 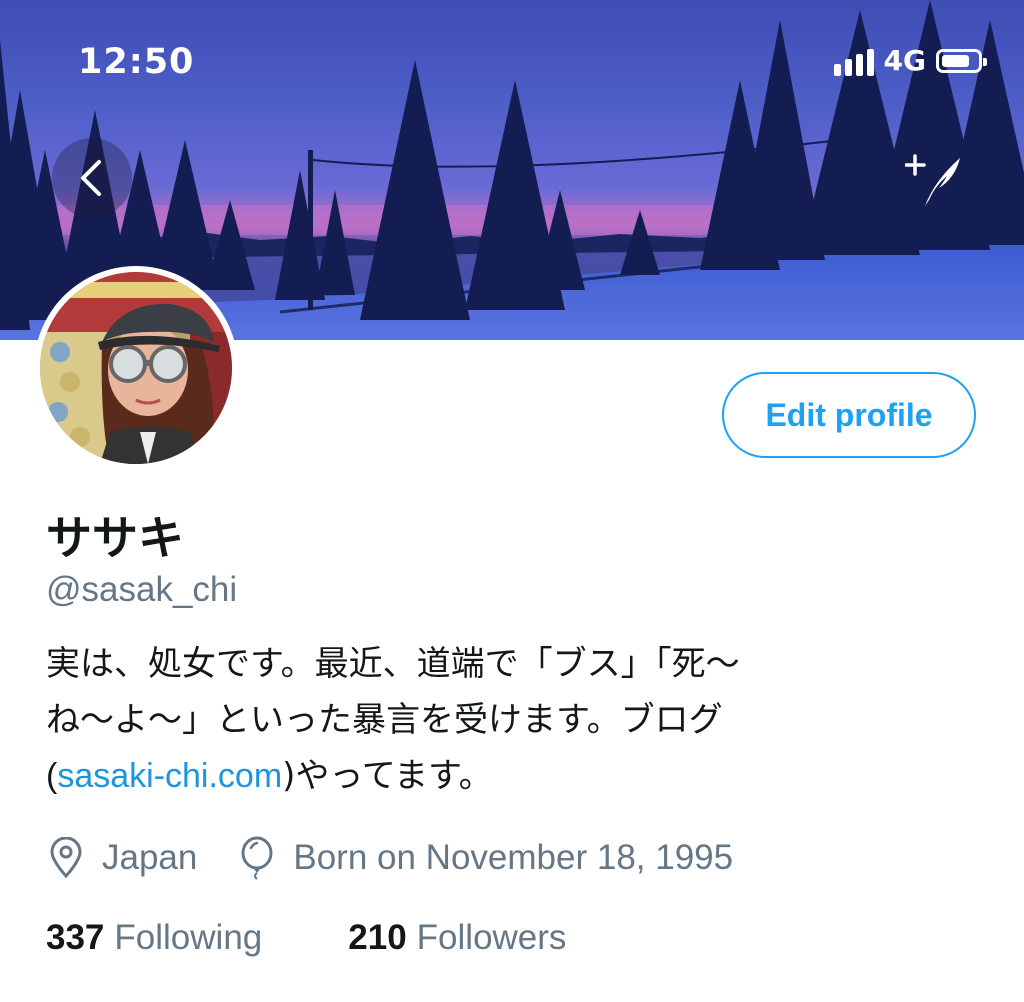 What do you see at coordinates (384, 720) in the screenshot?
I see `bio-line: ね〜よ〜」といった暴言を受けます。ブログ` at bounding box center [384, 720].